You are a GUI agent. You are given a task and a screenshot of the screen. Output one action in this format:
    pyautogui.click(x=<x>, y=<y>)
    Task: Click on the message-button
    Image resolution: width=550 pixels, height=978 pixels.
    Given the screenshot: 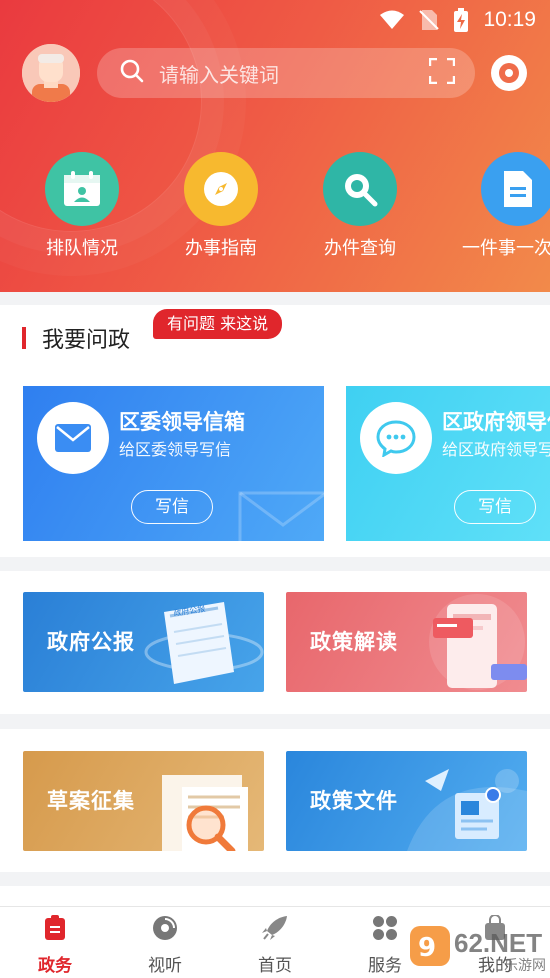 What is the action you would take?
    pyautogui.click(x=509, y=73)
    